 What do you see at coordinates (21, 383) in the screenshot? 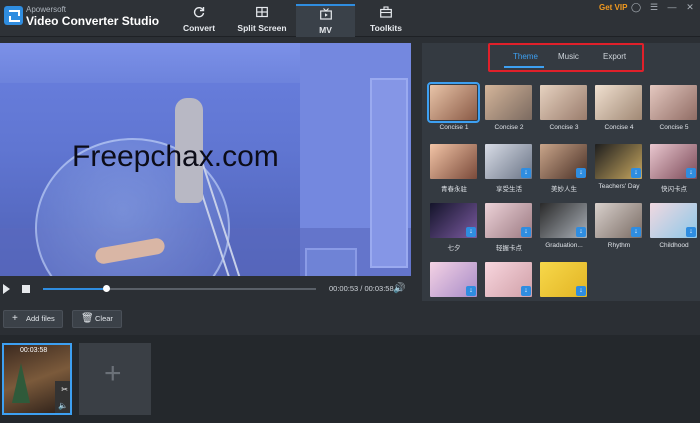
I see `clip-thumbnail-tree` at bounding box center [21, 383].